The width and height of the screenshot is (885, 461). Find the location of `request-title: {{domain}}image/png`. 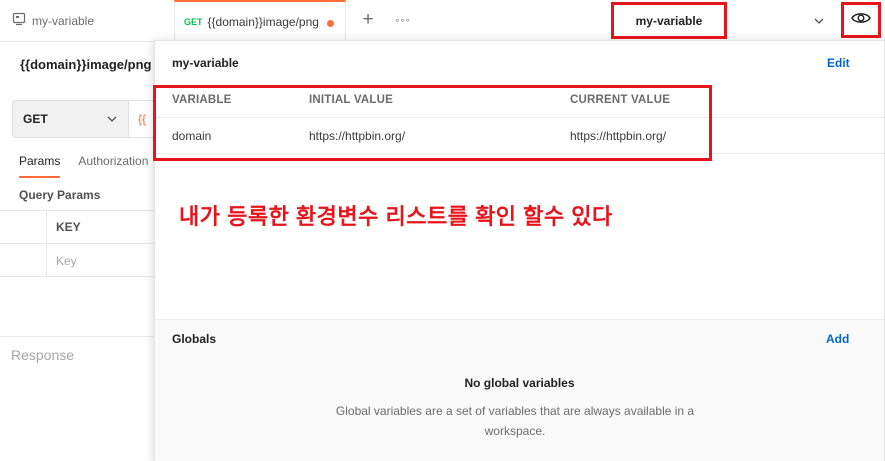

request-title: {{domain}}image/png is located at coordinates (86, 64).